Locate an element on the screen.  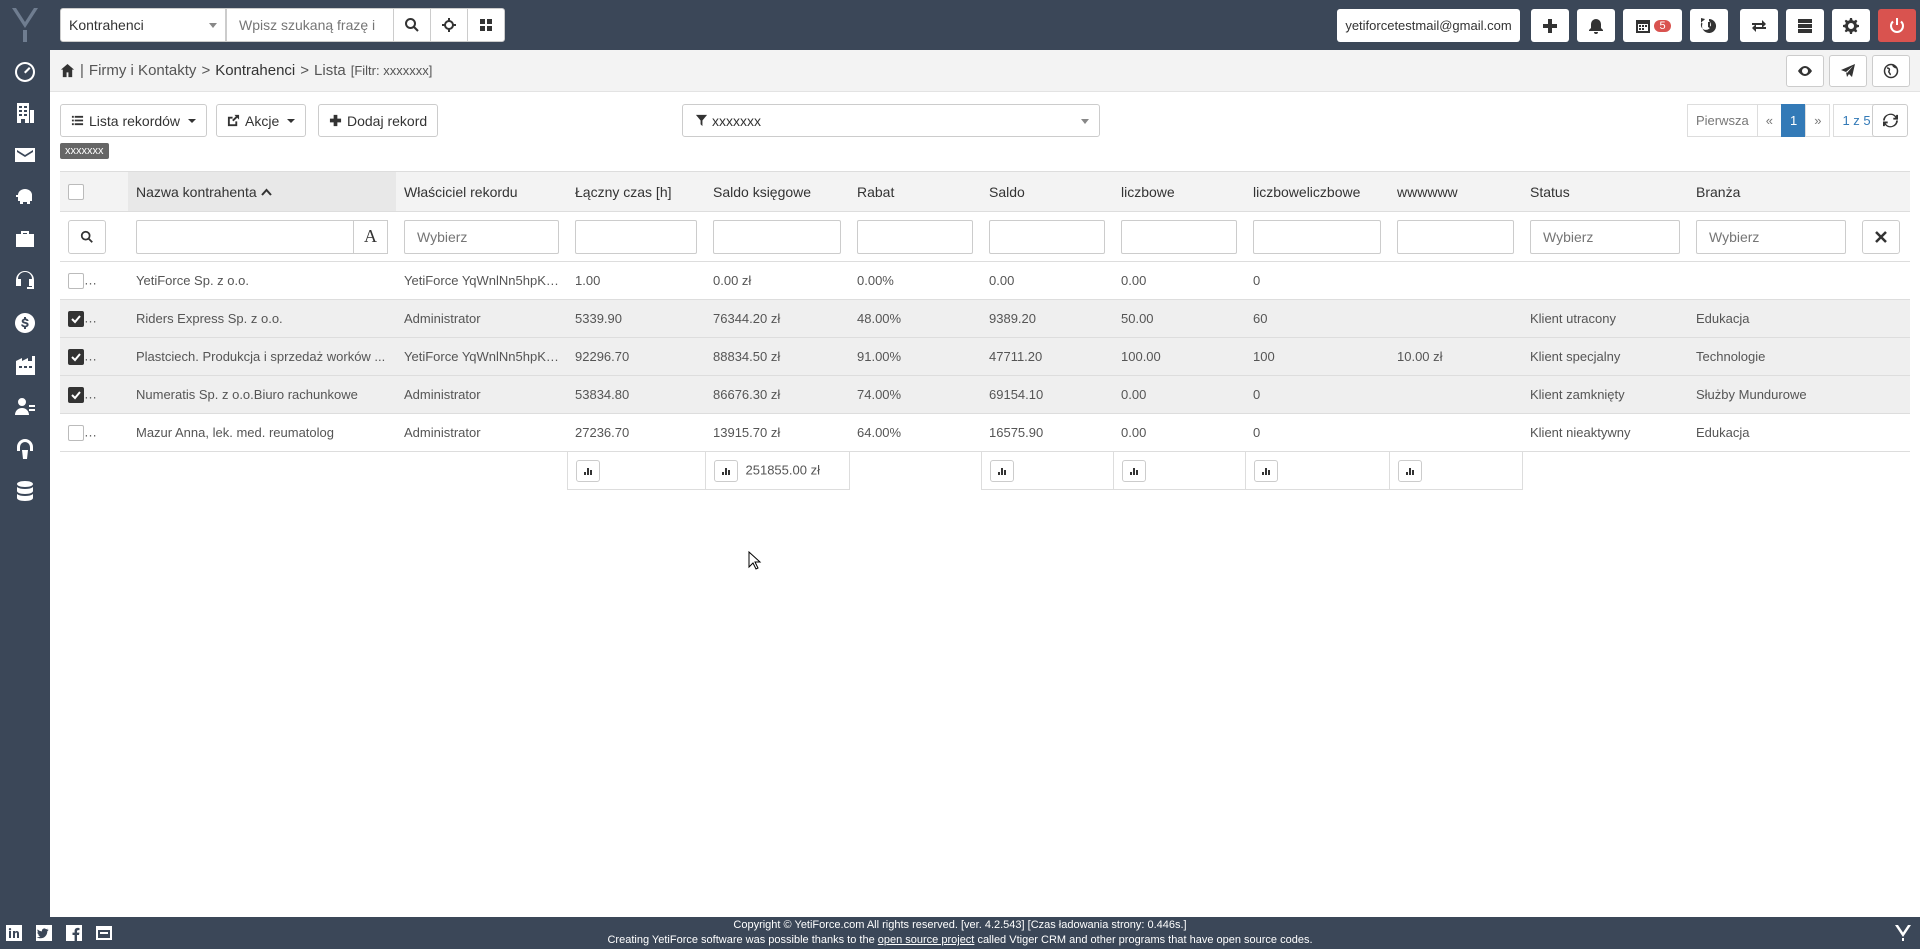
linkedin-icon is located at coordinates (14, 933).